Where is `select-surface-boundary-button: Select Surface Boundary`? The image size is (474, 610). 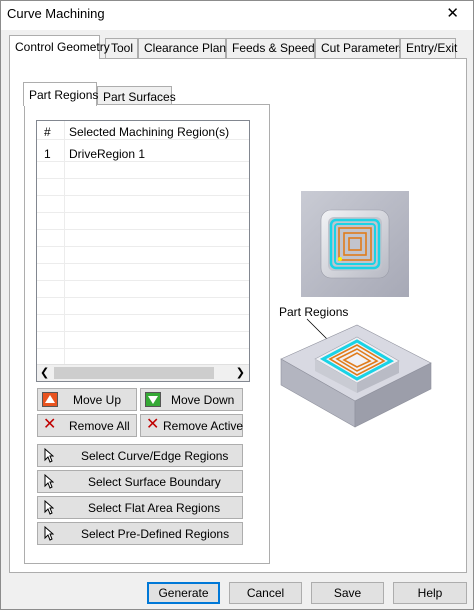 select-surface-boundary-button: Select Surface Boundary is located at coordinates (140, 481).